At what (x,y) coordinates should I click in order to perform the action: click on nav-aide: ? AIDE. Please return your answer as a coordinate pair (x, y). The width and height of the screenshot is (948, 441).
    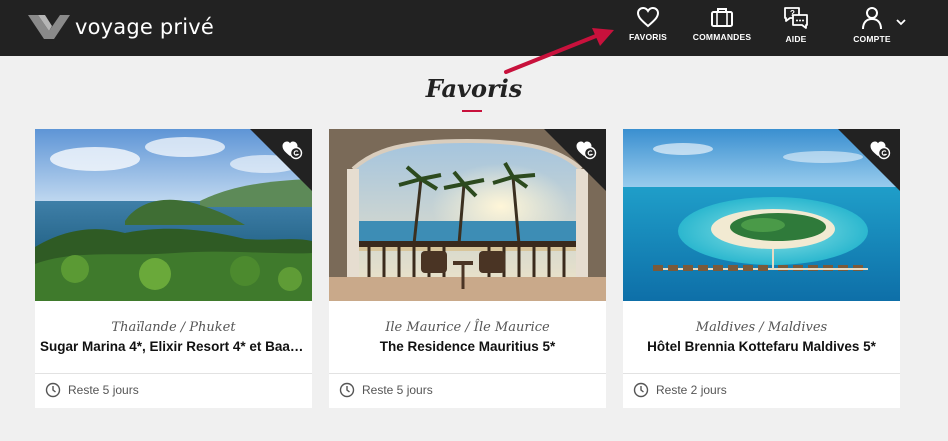
    Looking at the image, I should click on (796, 28).